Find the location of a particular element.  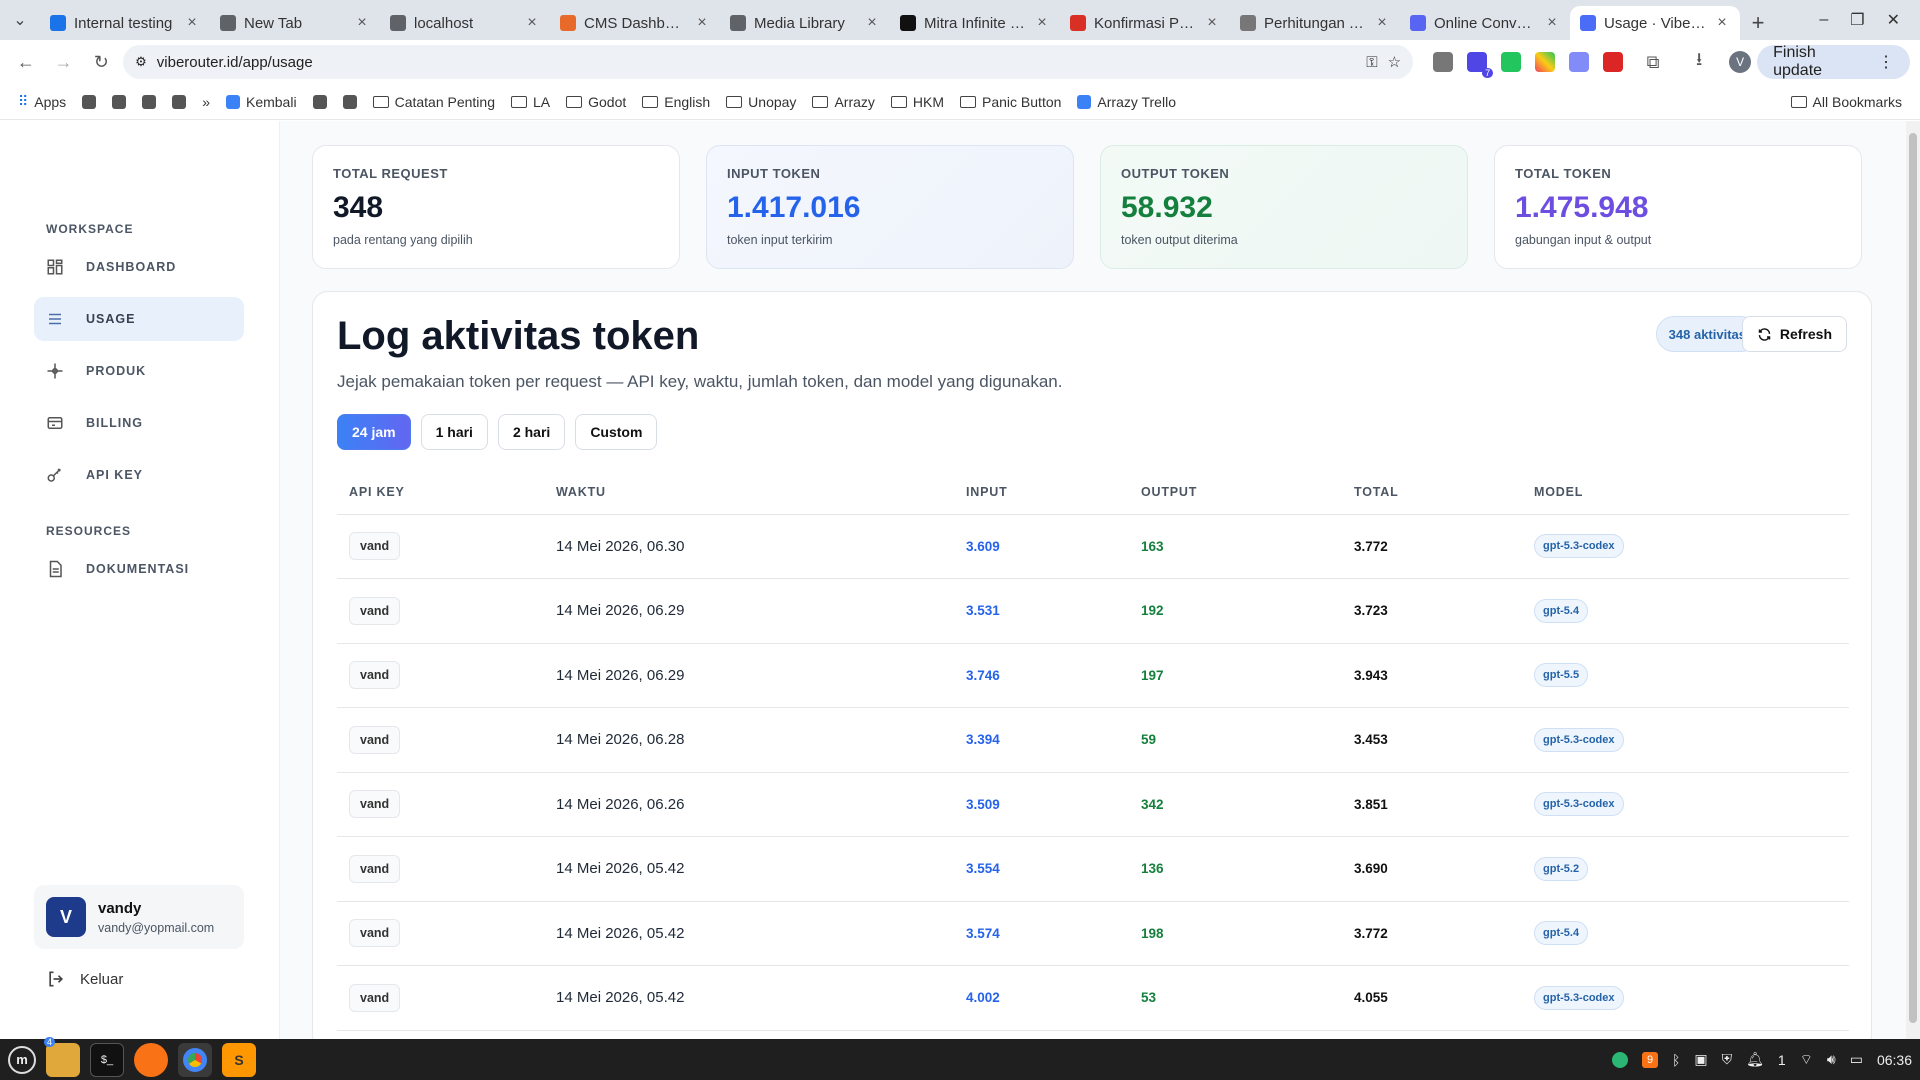

notification-icon: 🔔︎ is located at coordinates (1755, 1059).